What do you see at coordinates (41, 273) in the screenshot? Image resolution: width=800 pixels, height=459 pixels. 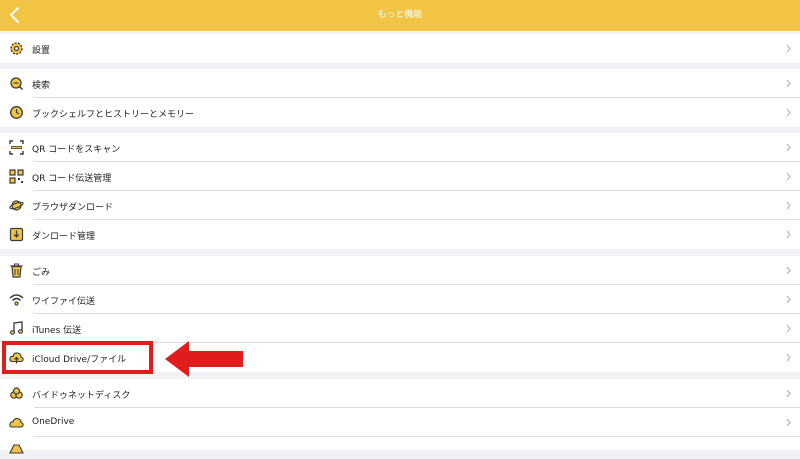 I see `menu-item-label: ごみ` at bounding box center [41, 273].